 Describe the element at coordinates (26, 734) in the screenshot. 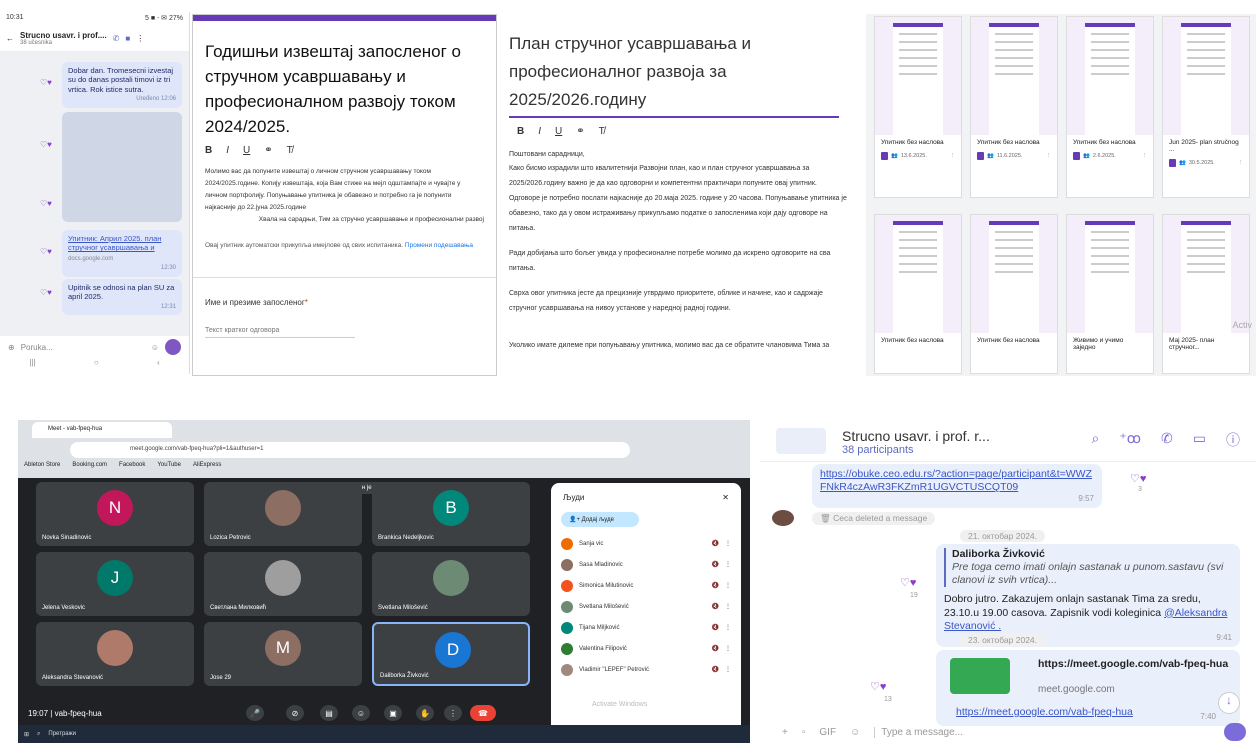

I see `windows-start-icon: ⊞` at that location.